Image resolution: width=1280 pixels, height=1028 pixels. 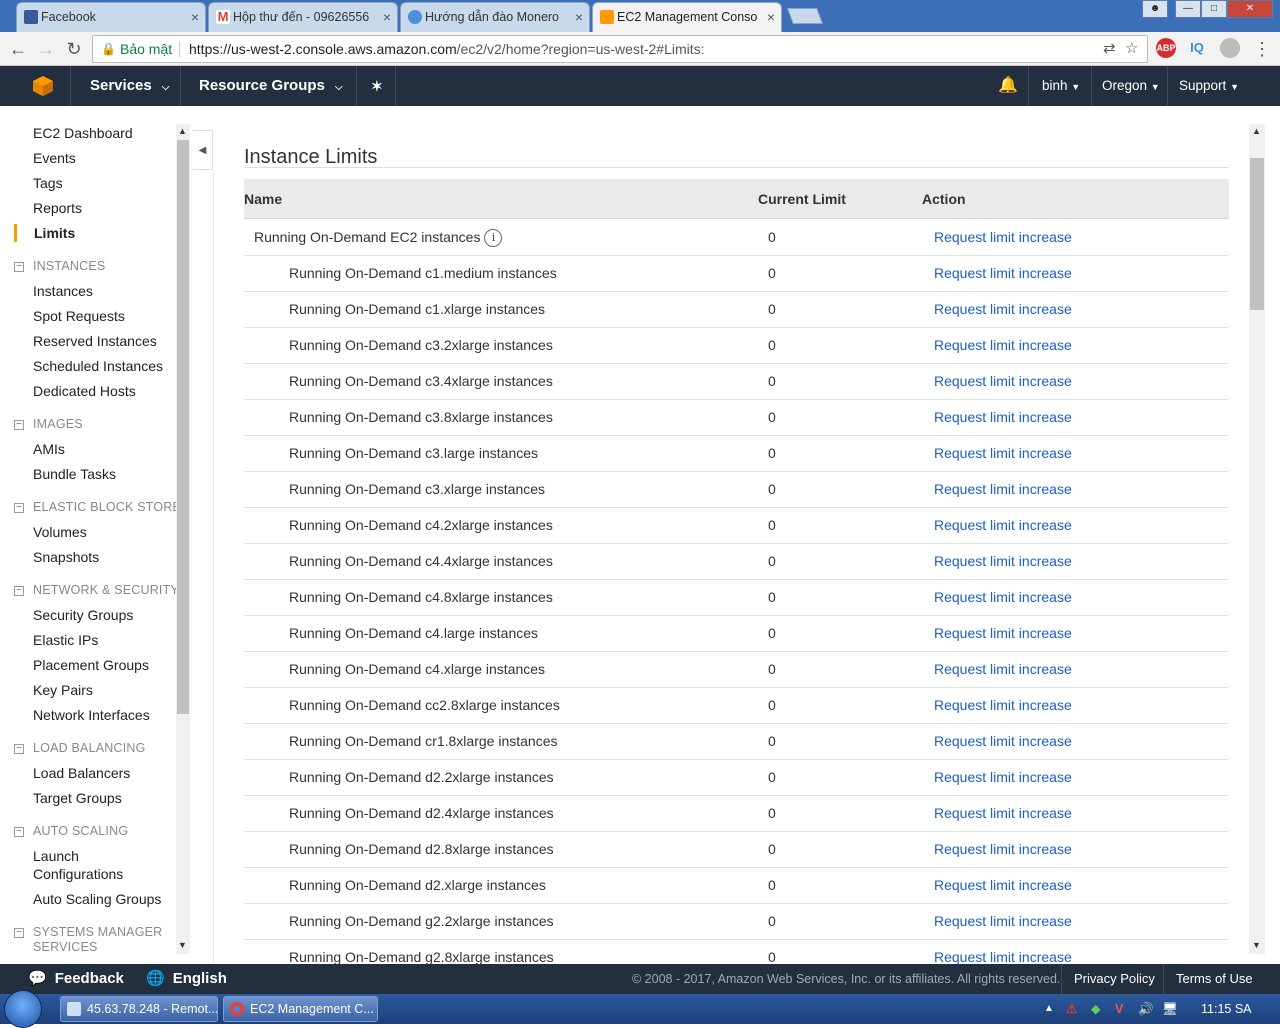 What do you see at coordinates (65, 640) in the screenshot?
I see `sidebar-item-elastic-ips: Elastic IPs` at bounding box center [65, 640].